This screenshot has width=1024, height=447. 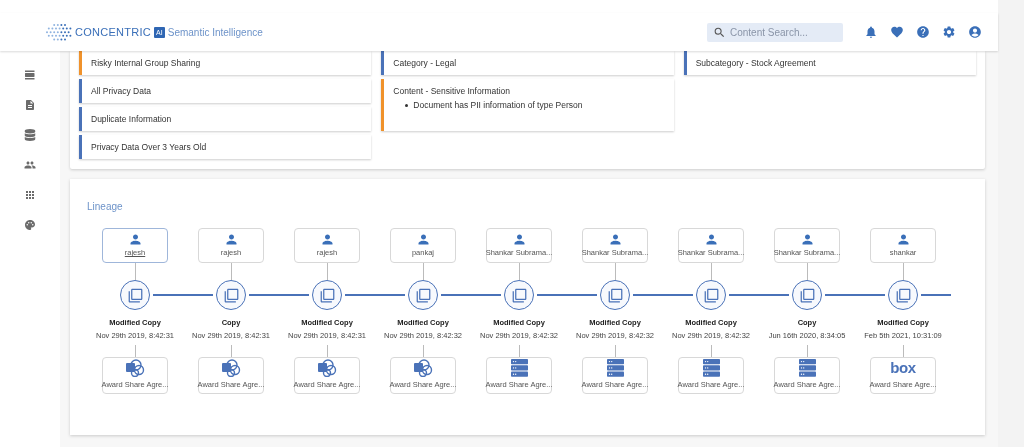 I want to click on risk-card-title: Duplicate Information, so click(x=132, y=119).